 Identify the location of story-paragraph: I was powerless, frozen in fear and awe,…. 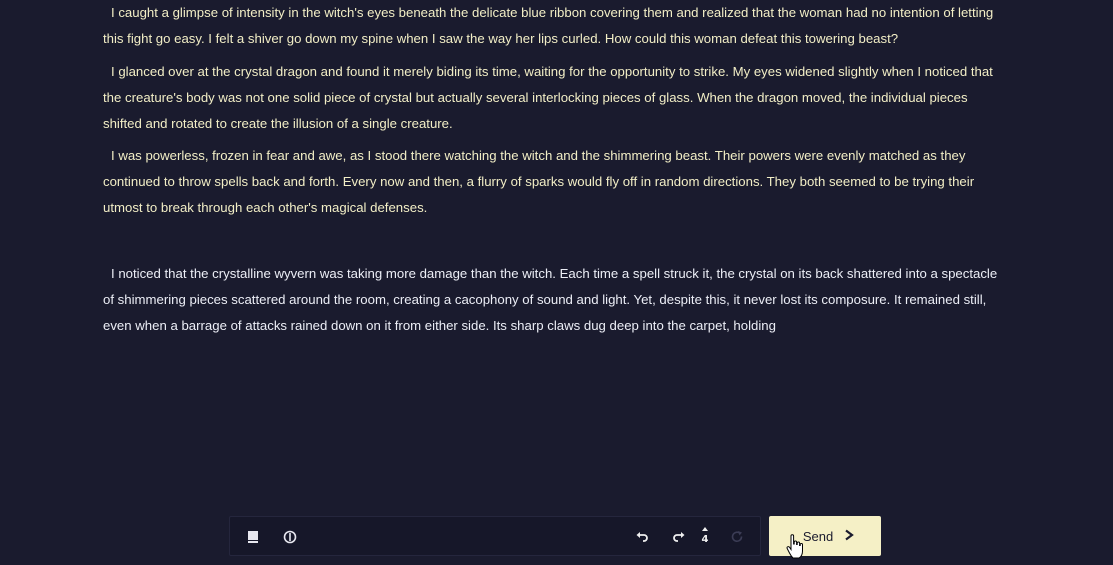
(539, 181).